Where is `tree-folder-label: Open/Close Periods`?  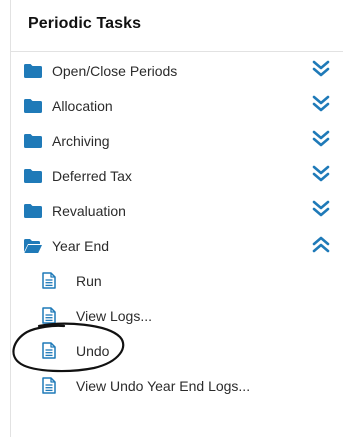 tree-folder-label: Open/Close Periods is located at coordinates (115, 71).